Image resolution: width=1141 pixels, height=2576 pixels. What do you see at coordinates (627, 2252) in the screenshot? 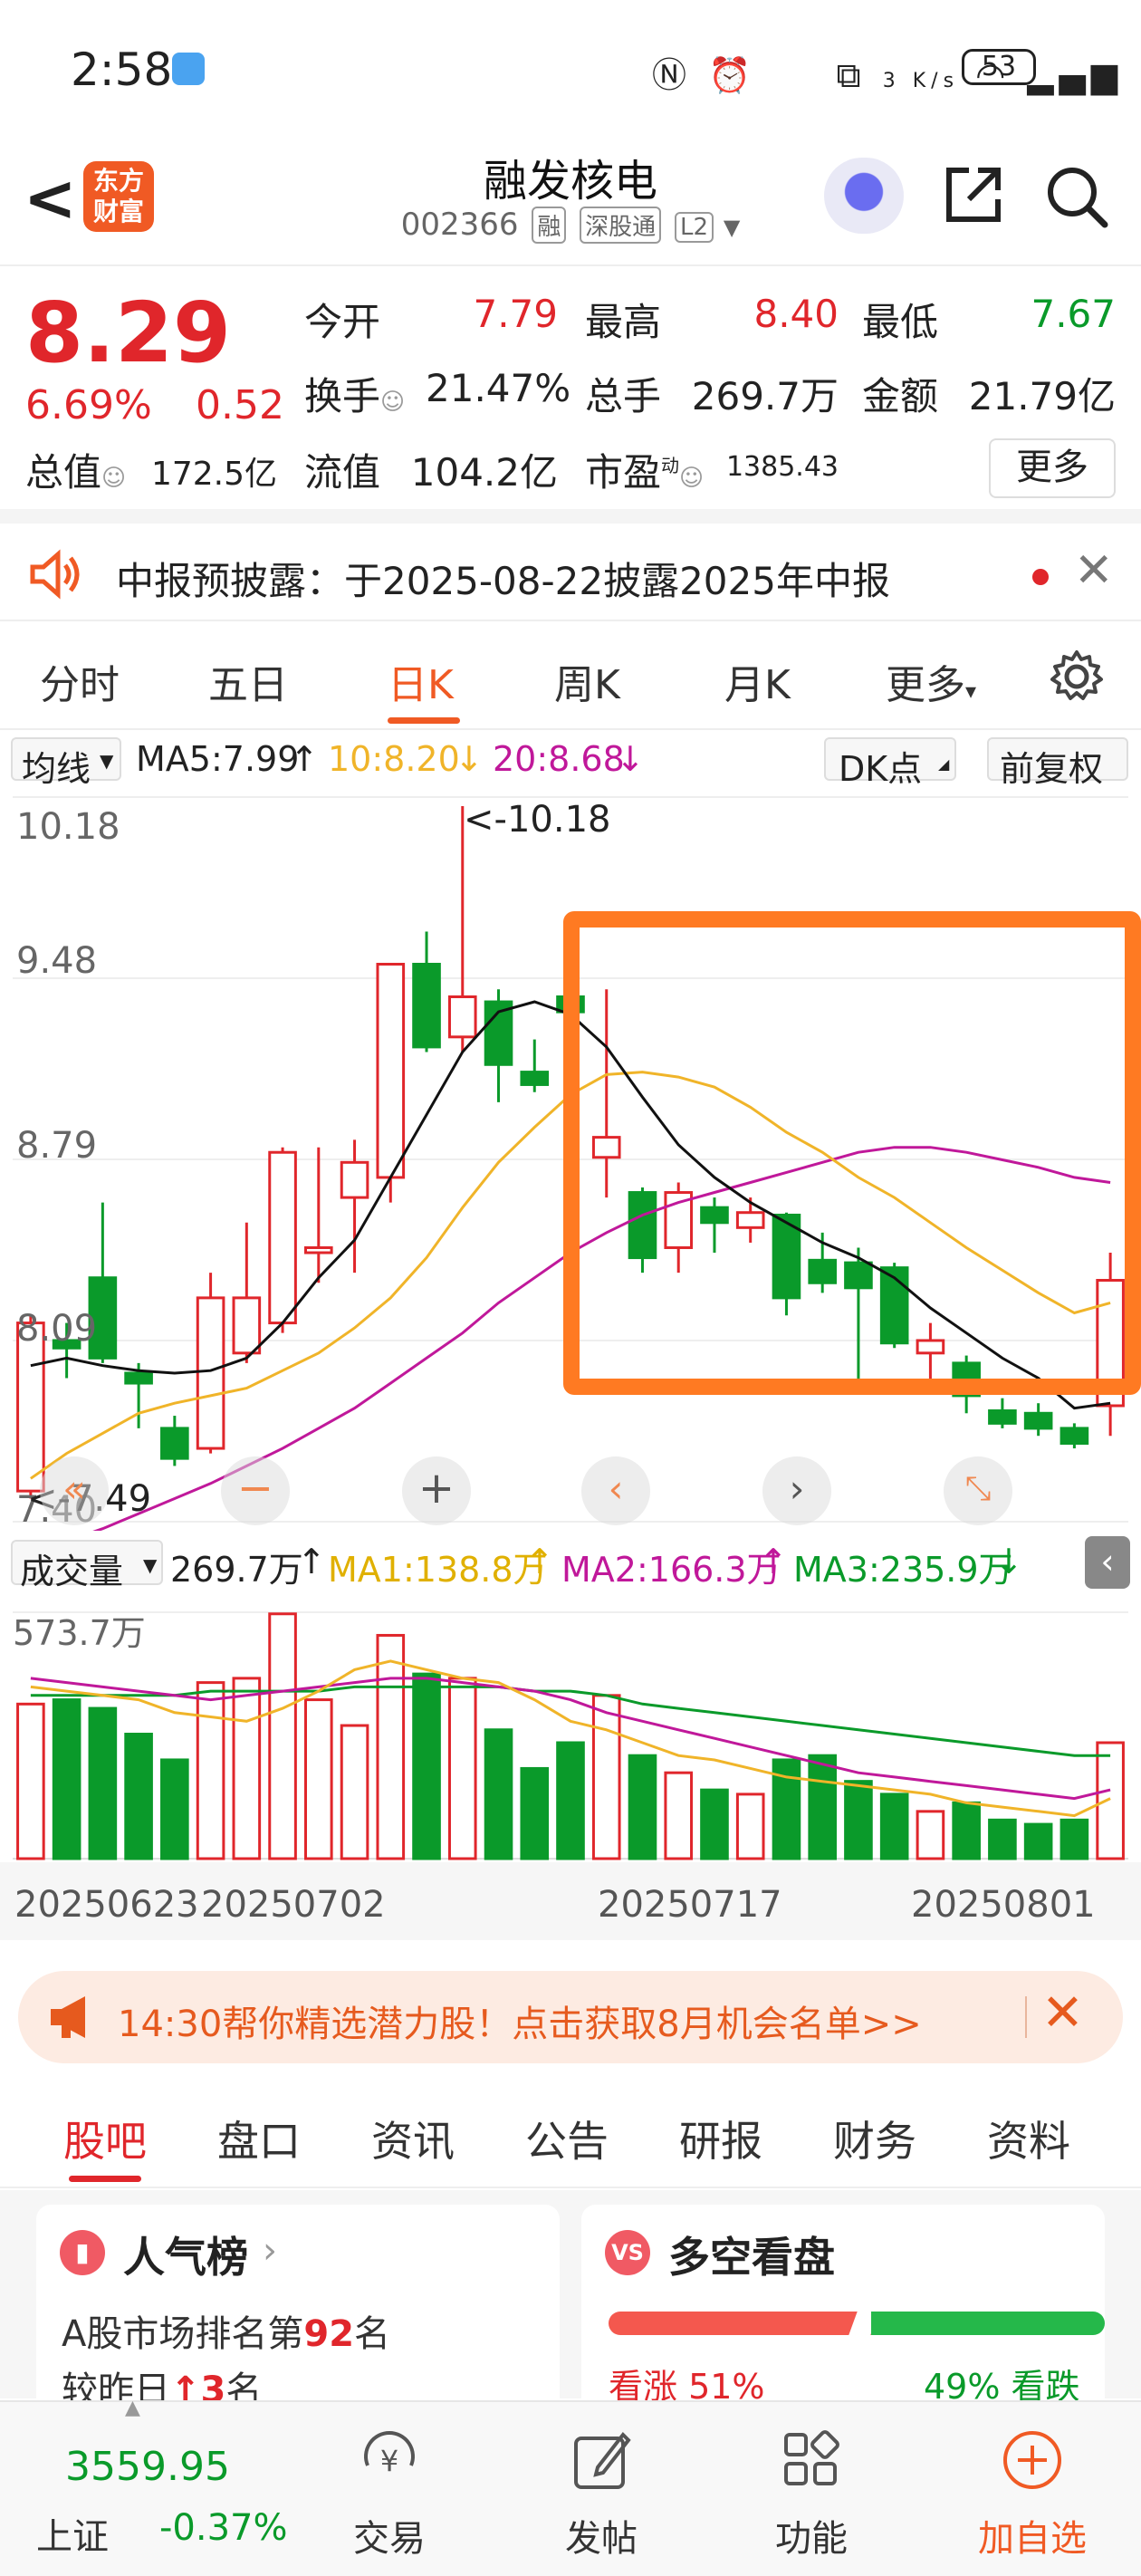
I see `vs-icon: VS` at bounding box center [627, 2252].